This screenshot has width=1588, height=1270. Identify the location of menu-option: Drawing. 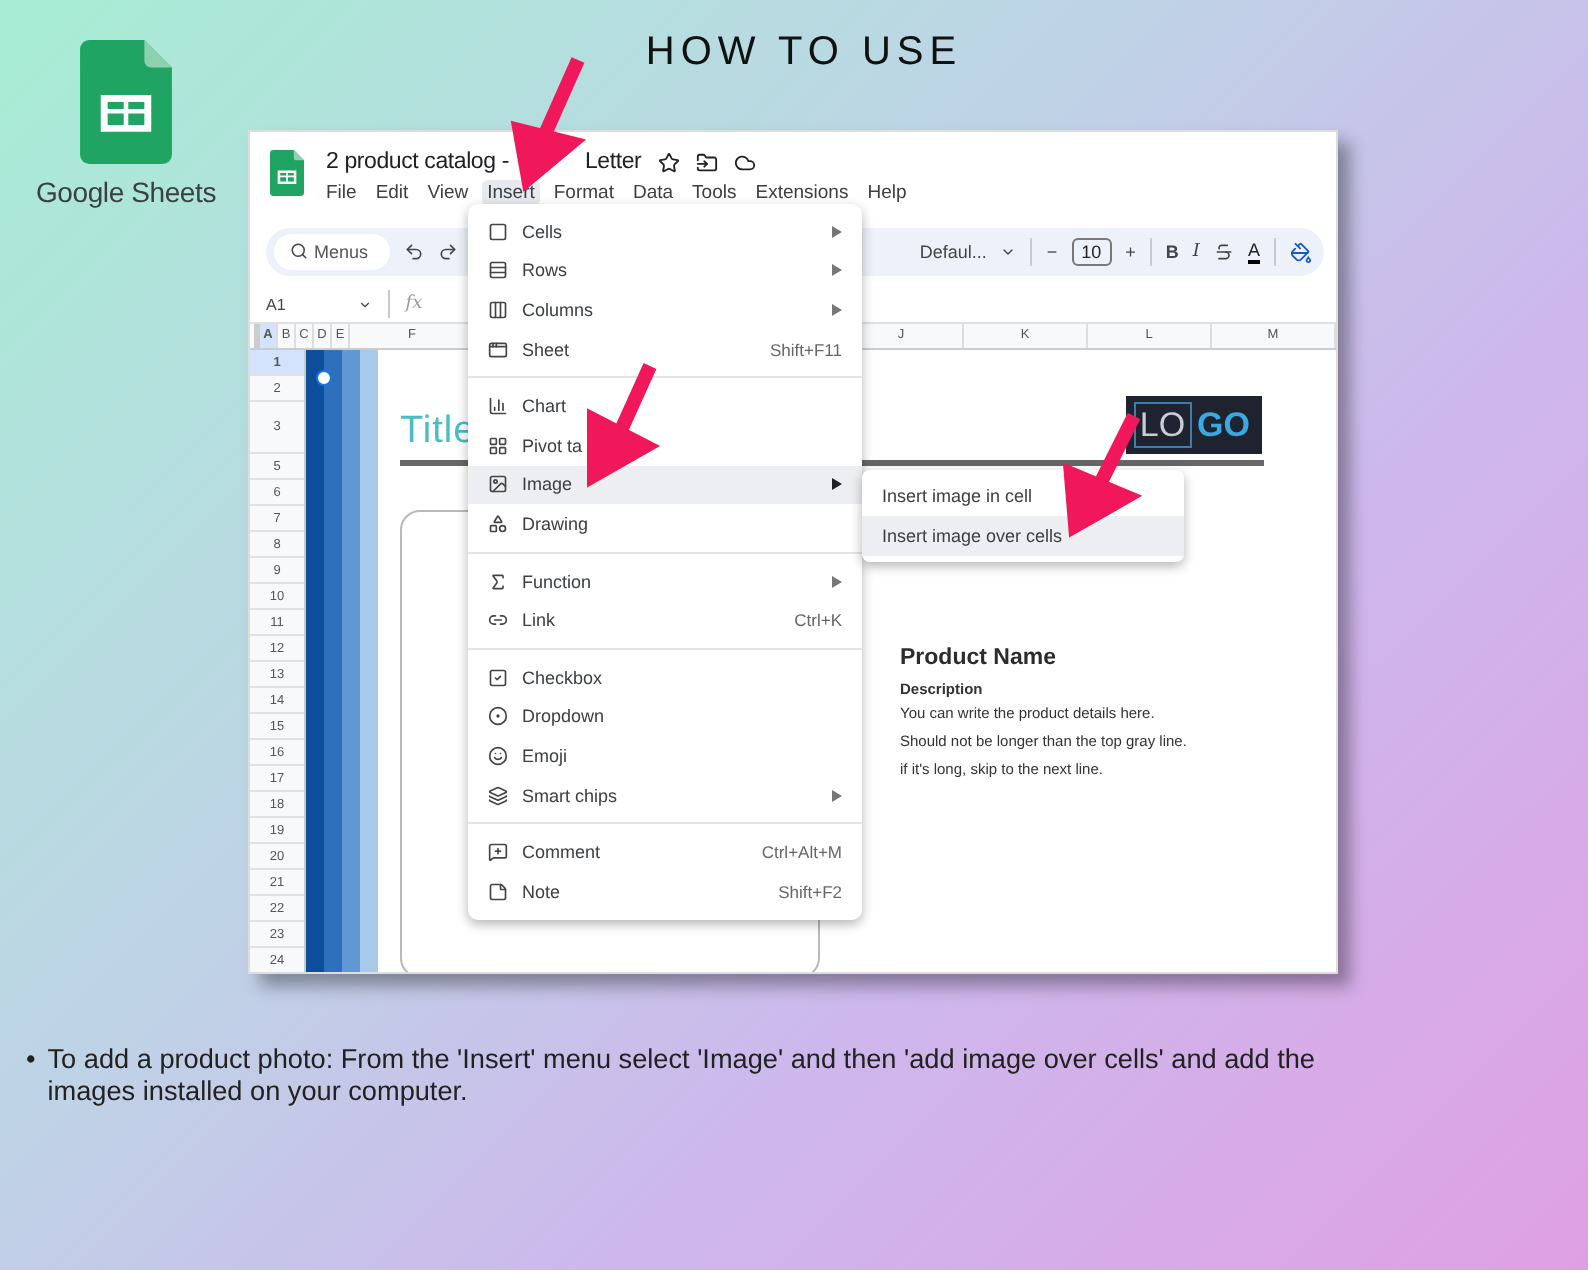
(665, 524).